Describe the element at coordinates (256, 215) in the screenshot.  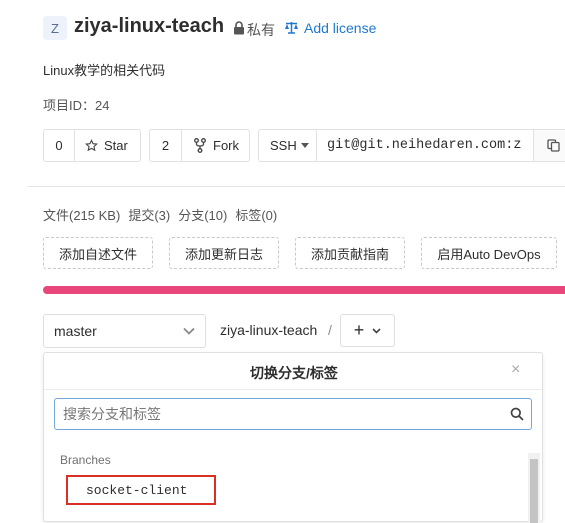
I see `stat-tags: 标签(0)` at that location.